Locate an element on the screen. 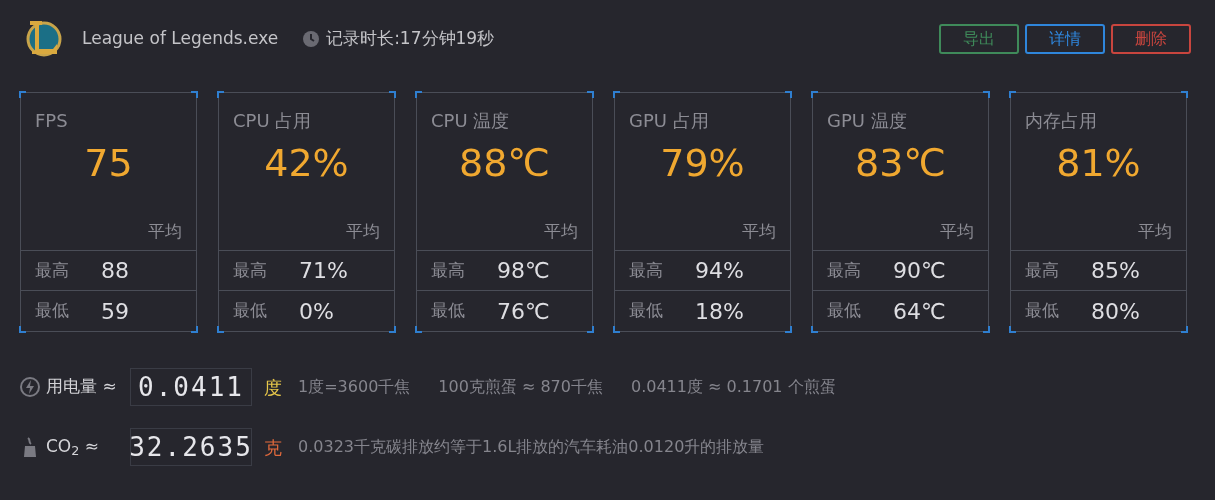 This screenshot has height=500, width=1215. note-text: 1度=3600千焦 is located at coordinates (354, 387).